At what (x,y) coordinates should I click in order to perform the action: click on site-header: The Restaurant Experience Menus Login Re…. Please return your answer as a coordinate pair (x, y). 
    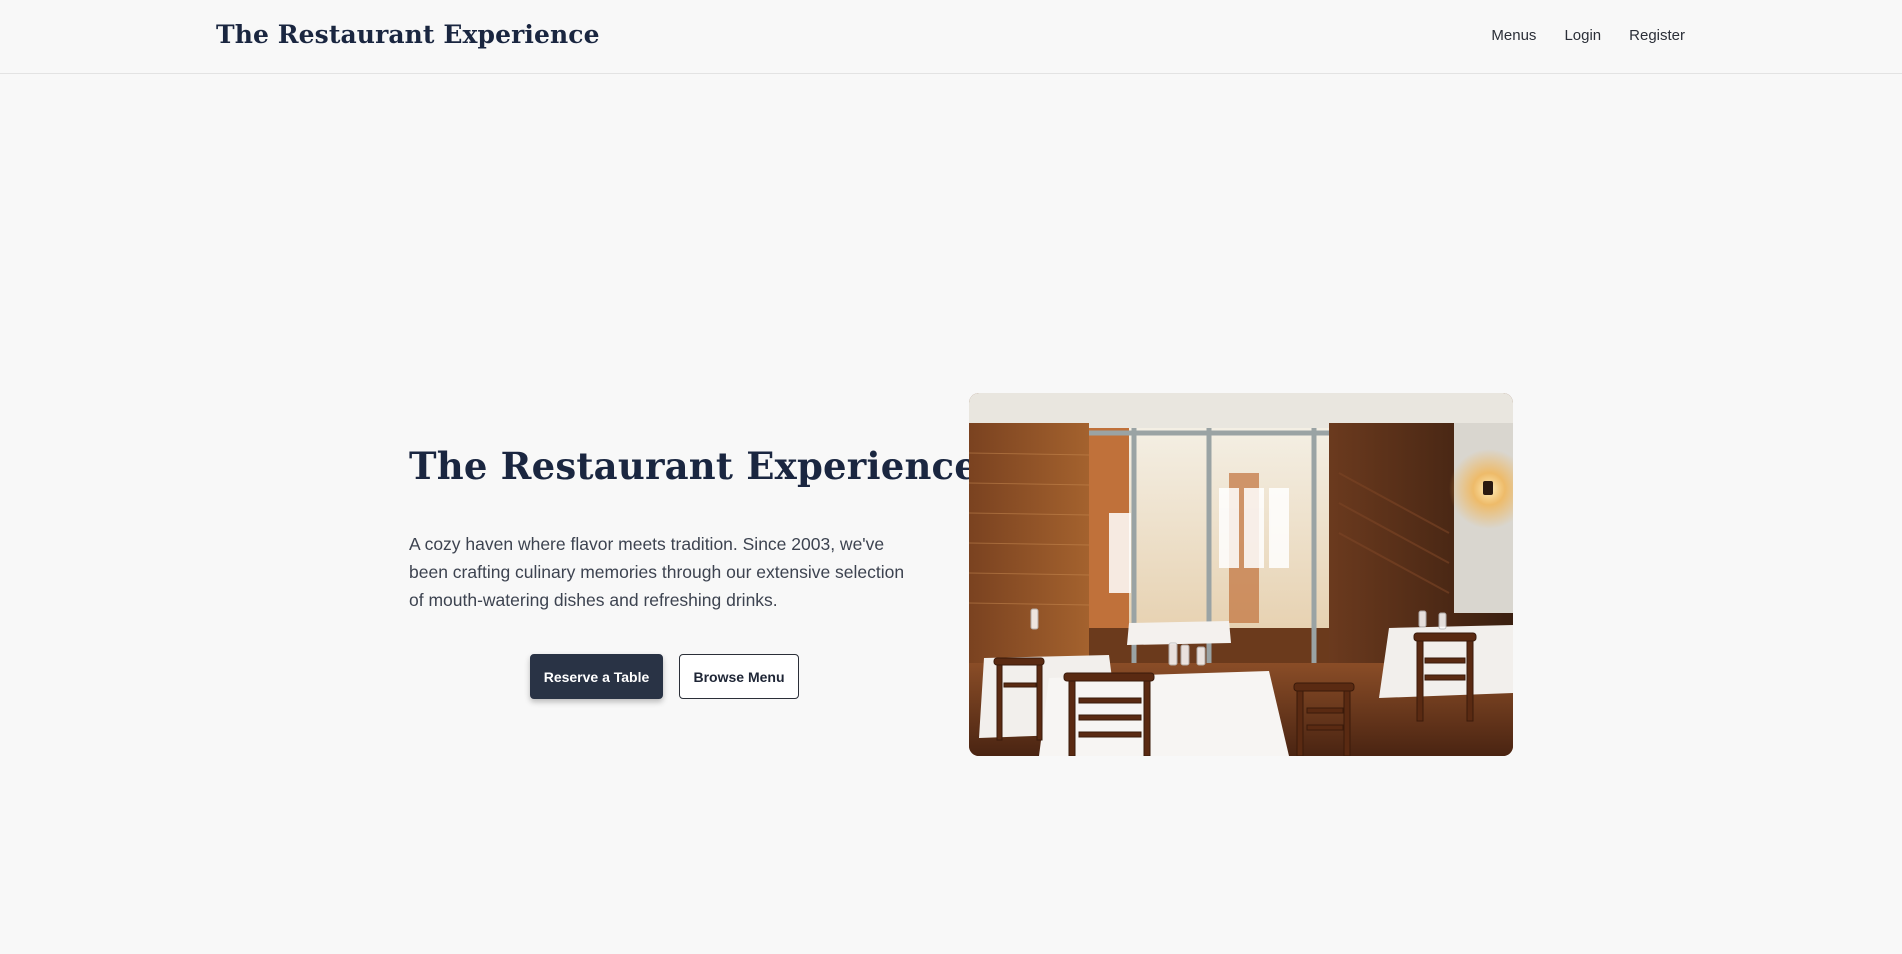
    Looking at the image, I should click on (951, 37).